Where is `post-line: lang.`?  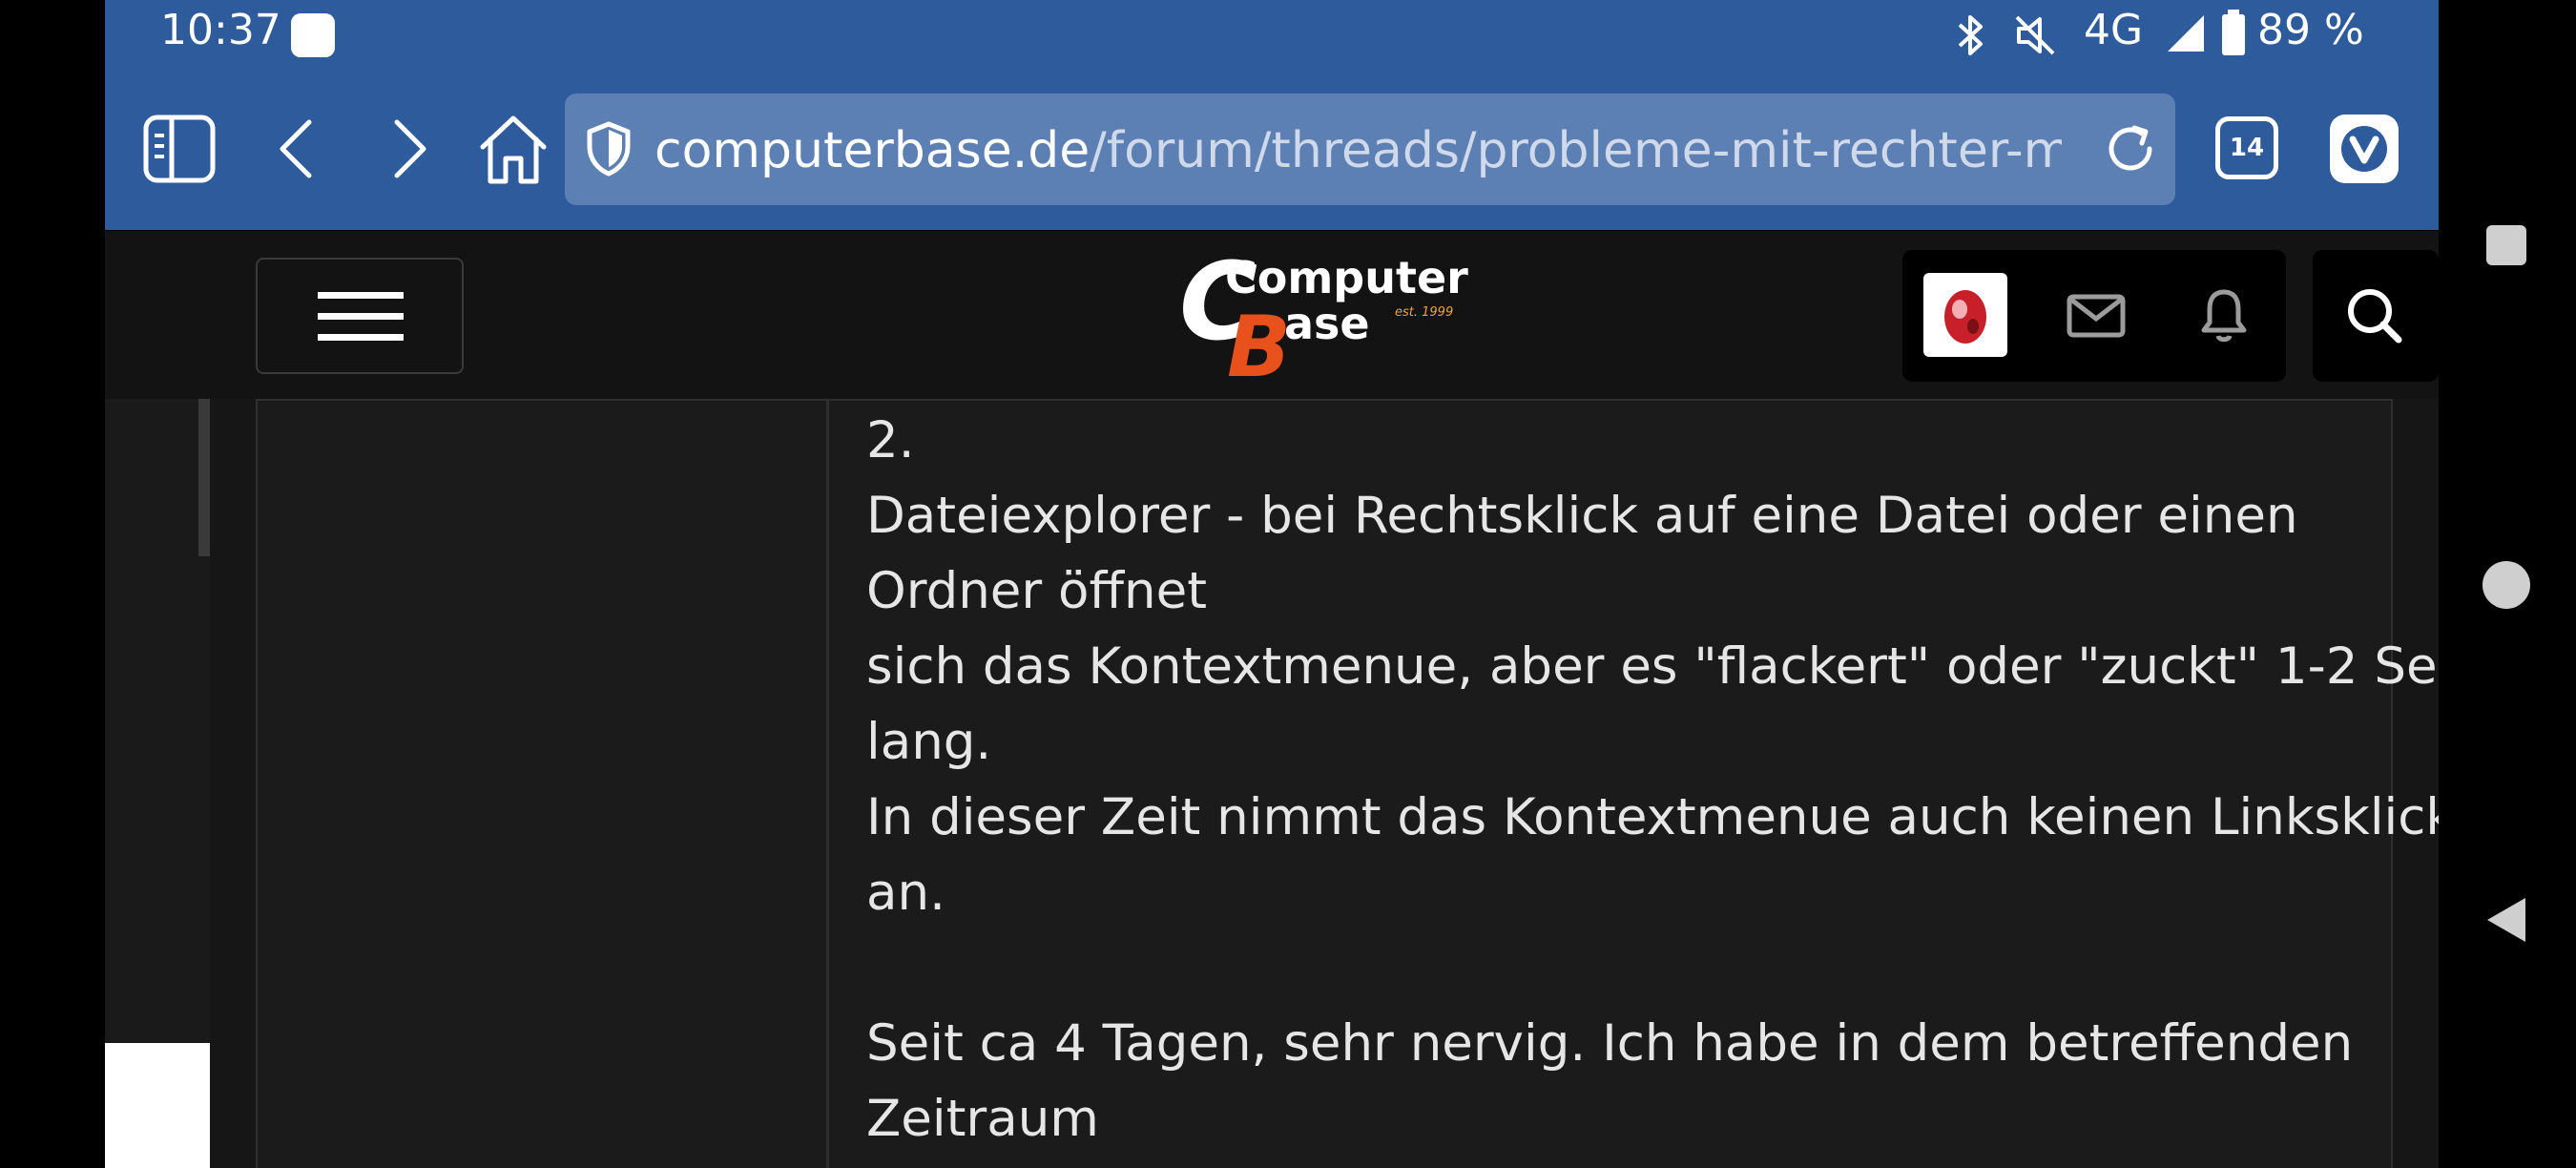
post-line: lang. is located at coordinates (929, 742).